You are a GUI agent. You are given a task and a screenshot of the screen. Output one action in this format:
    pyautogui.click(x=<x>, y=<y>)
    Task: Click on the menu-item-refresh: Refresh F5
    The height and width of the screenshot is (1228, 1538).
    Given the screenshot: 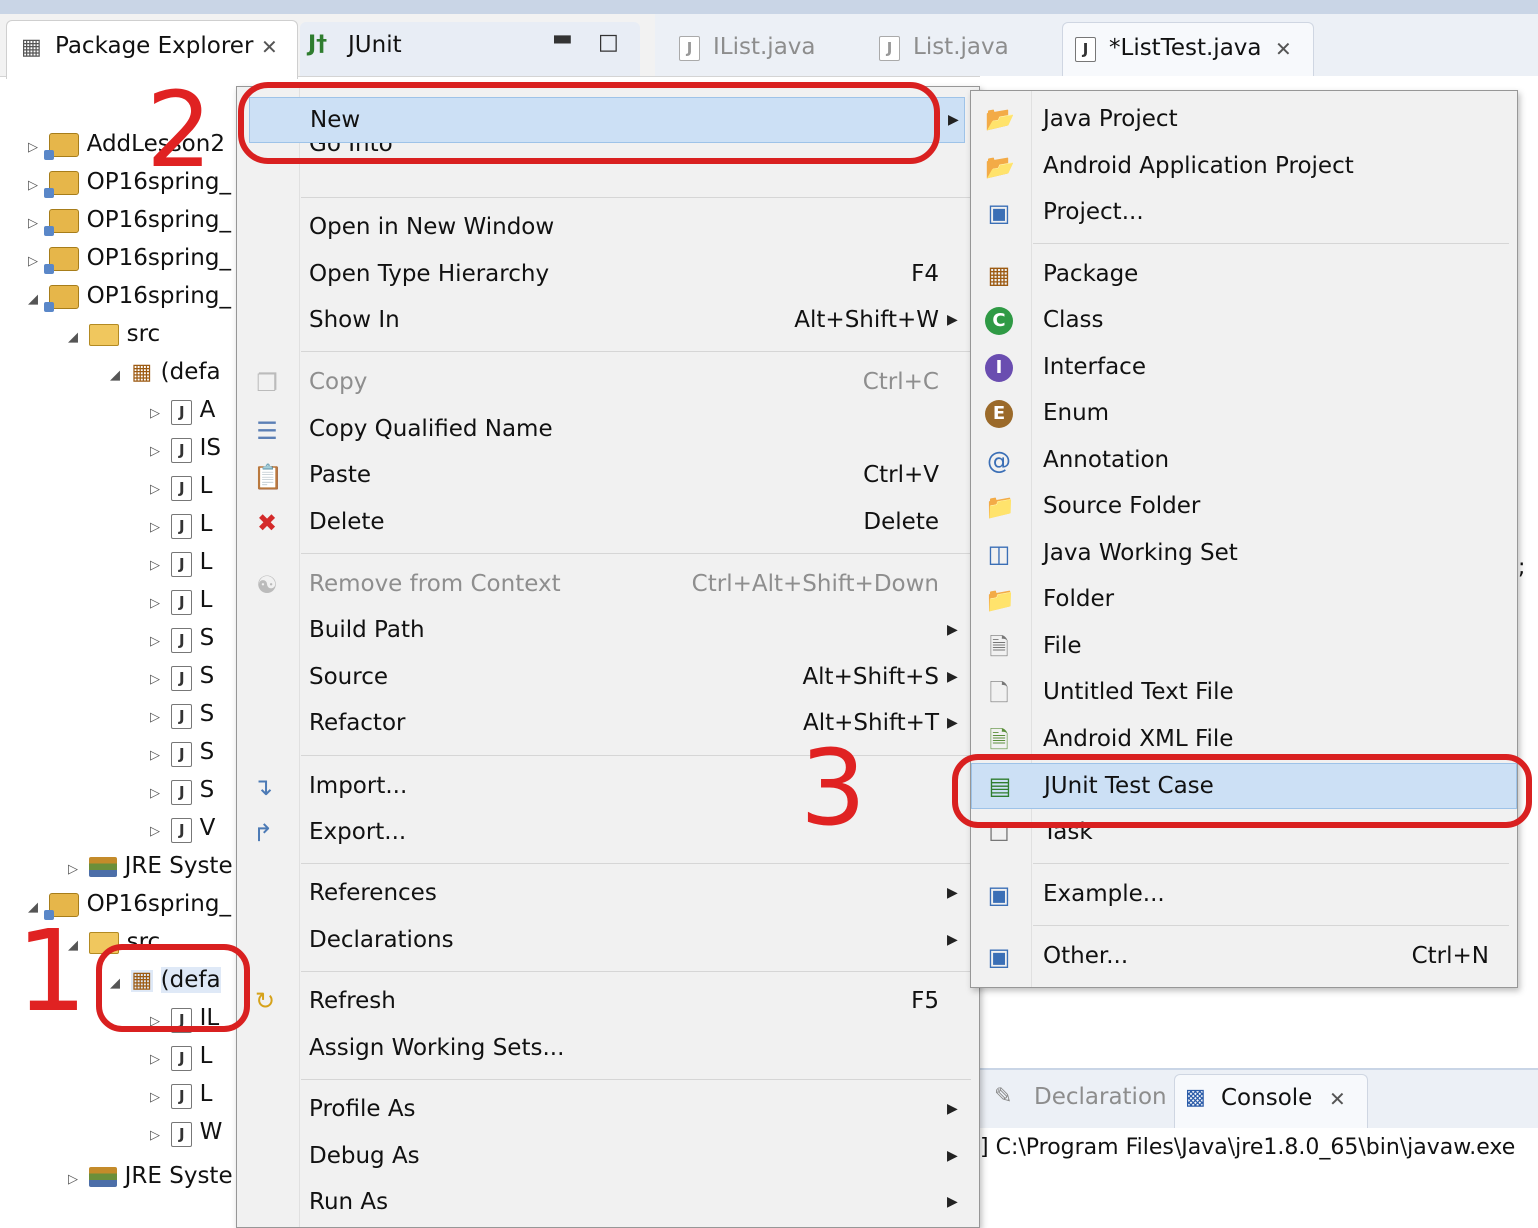 What is the action you would take?
    pyautogui.click(x=639, y=1001)
    